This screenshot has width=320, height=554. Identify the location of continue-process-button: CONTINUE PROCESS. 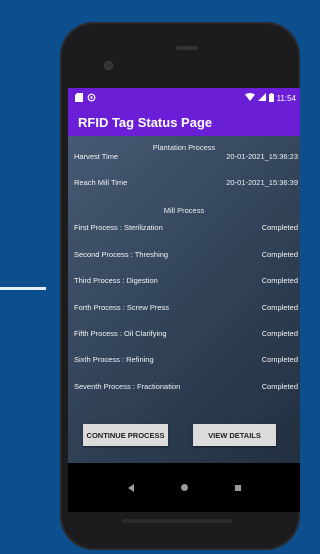
(125, 435).